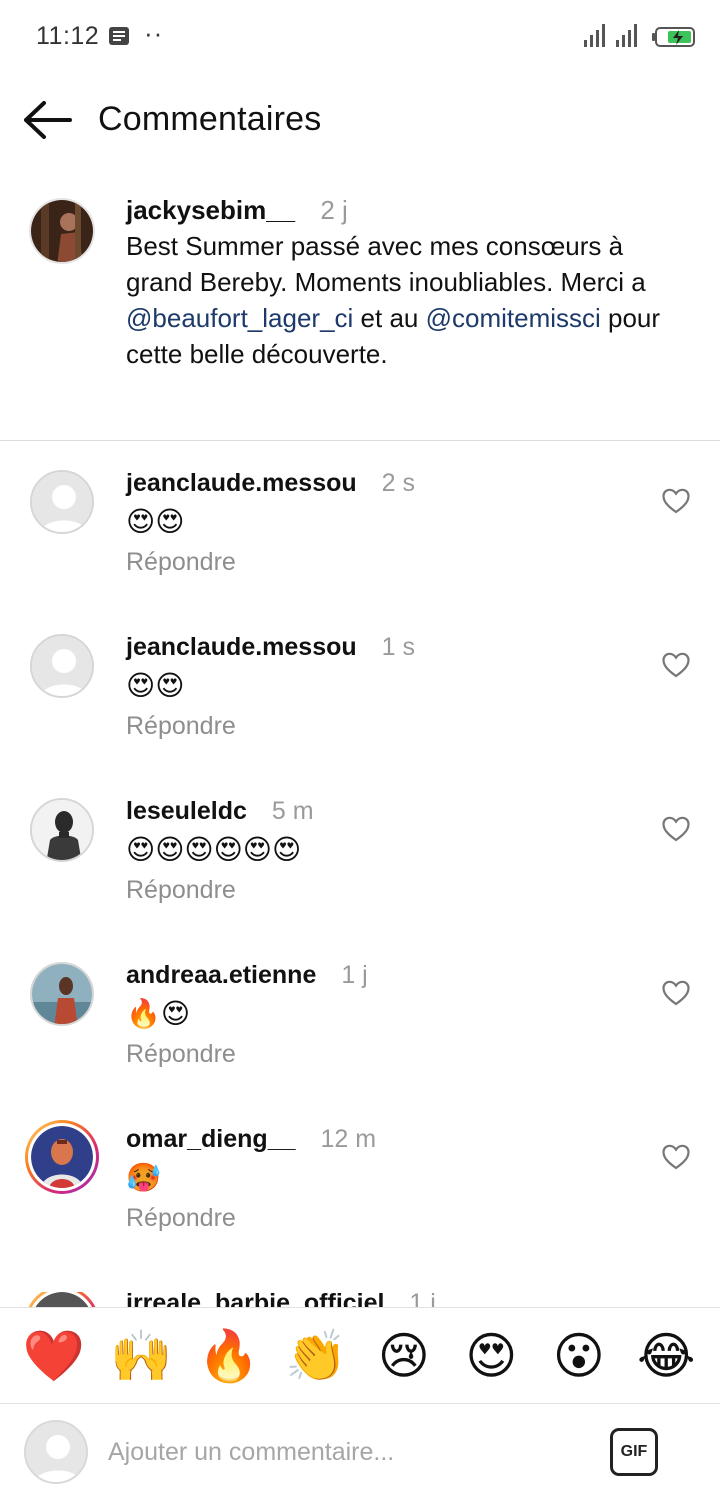  What do you see at coordinates (292, 811) in the screenshot?
I see `comment-time: 5 m` at bounding box center [292, 811].